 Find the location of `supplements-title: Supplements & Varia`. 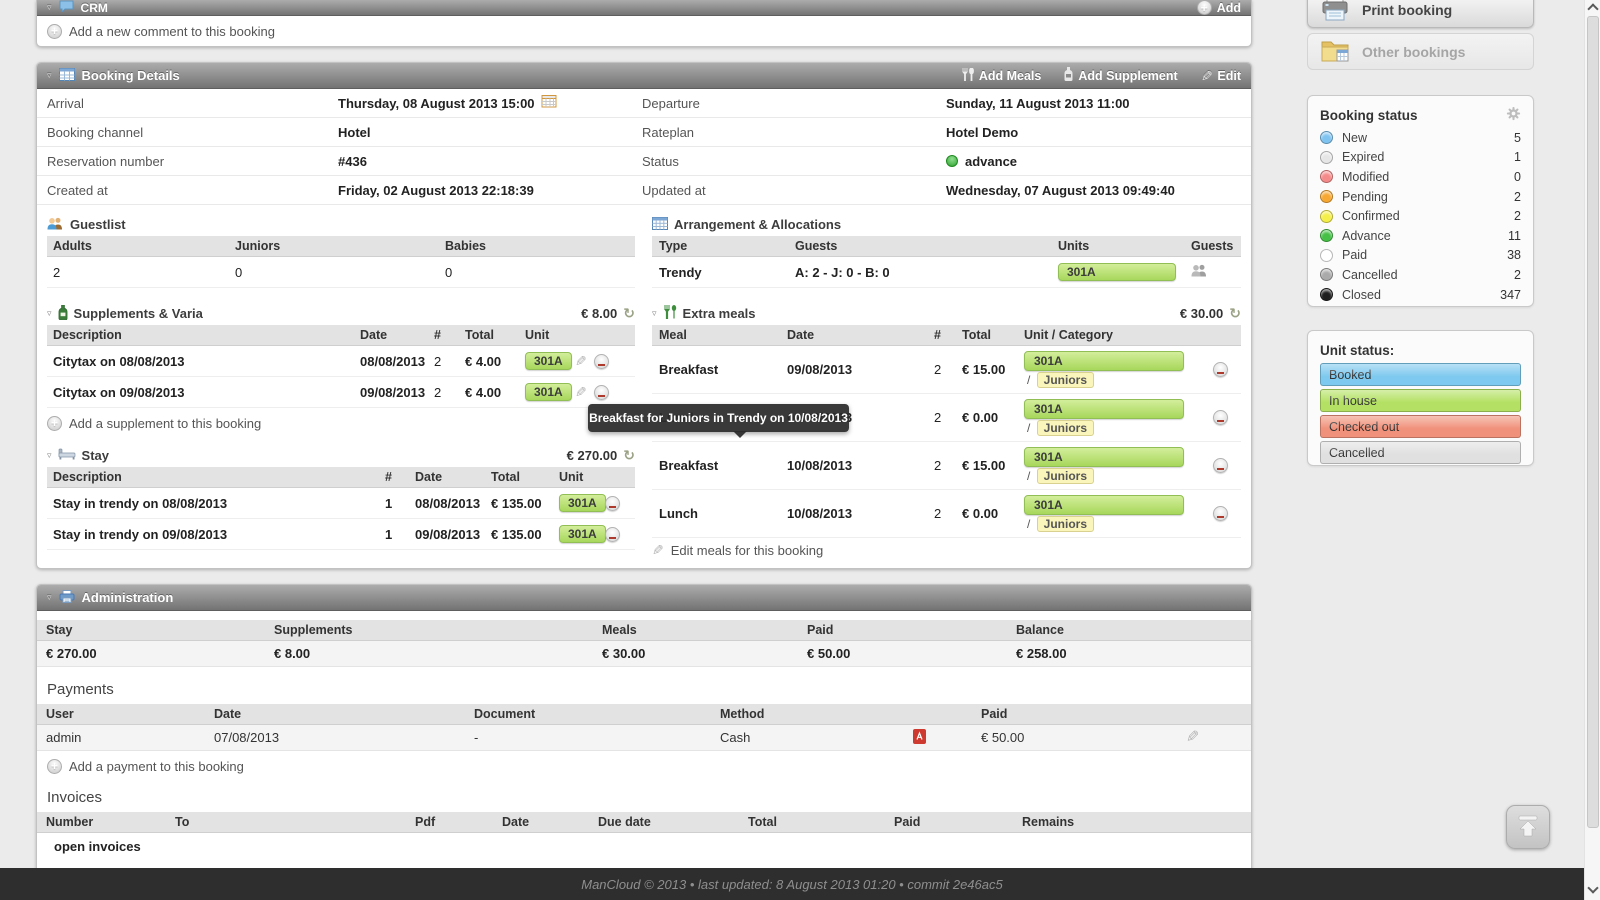

supplements-title: Supplements & Varia is located at coordinates (138, 313).